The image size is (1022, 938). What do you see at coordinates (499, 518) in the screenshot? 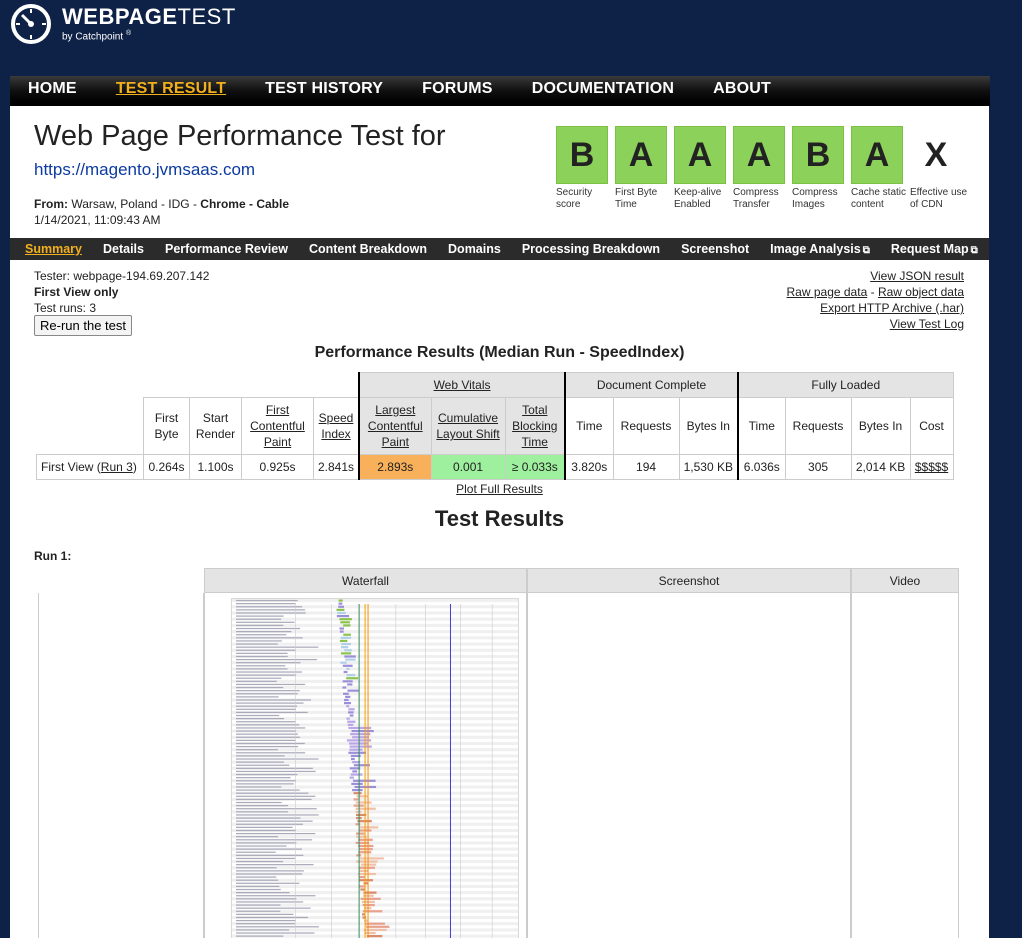
I see `test-results-title: Test Results` at bounding box center [499, 518].